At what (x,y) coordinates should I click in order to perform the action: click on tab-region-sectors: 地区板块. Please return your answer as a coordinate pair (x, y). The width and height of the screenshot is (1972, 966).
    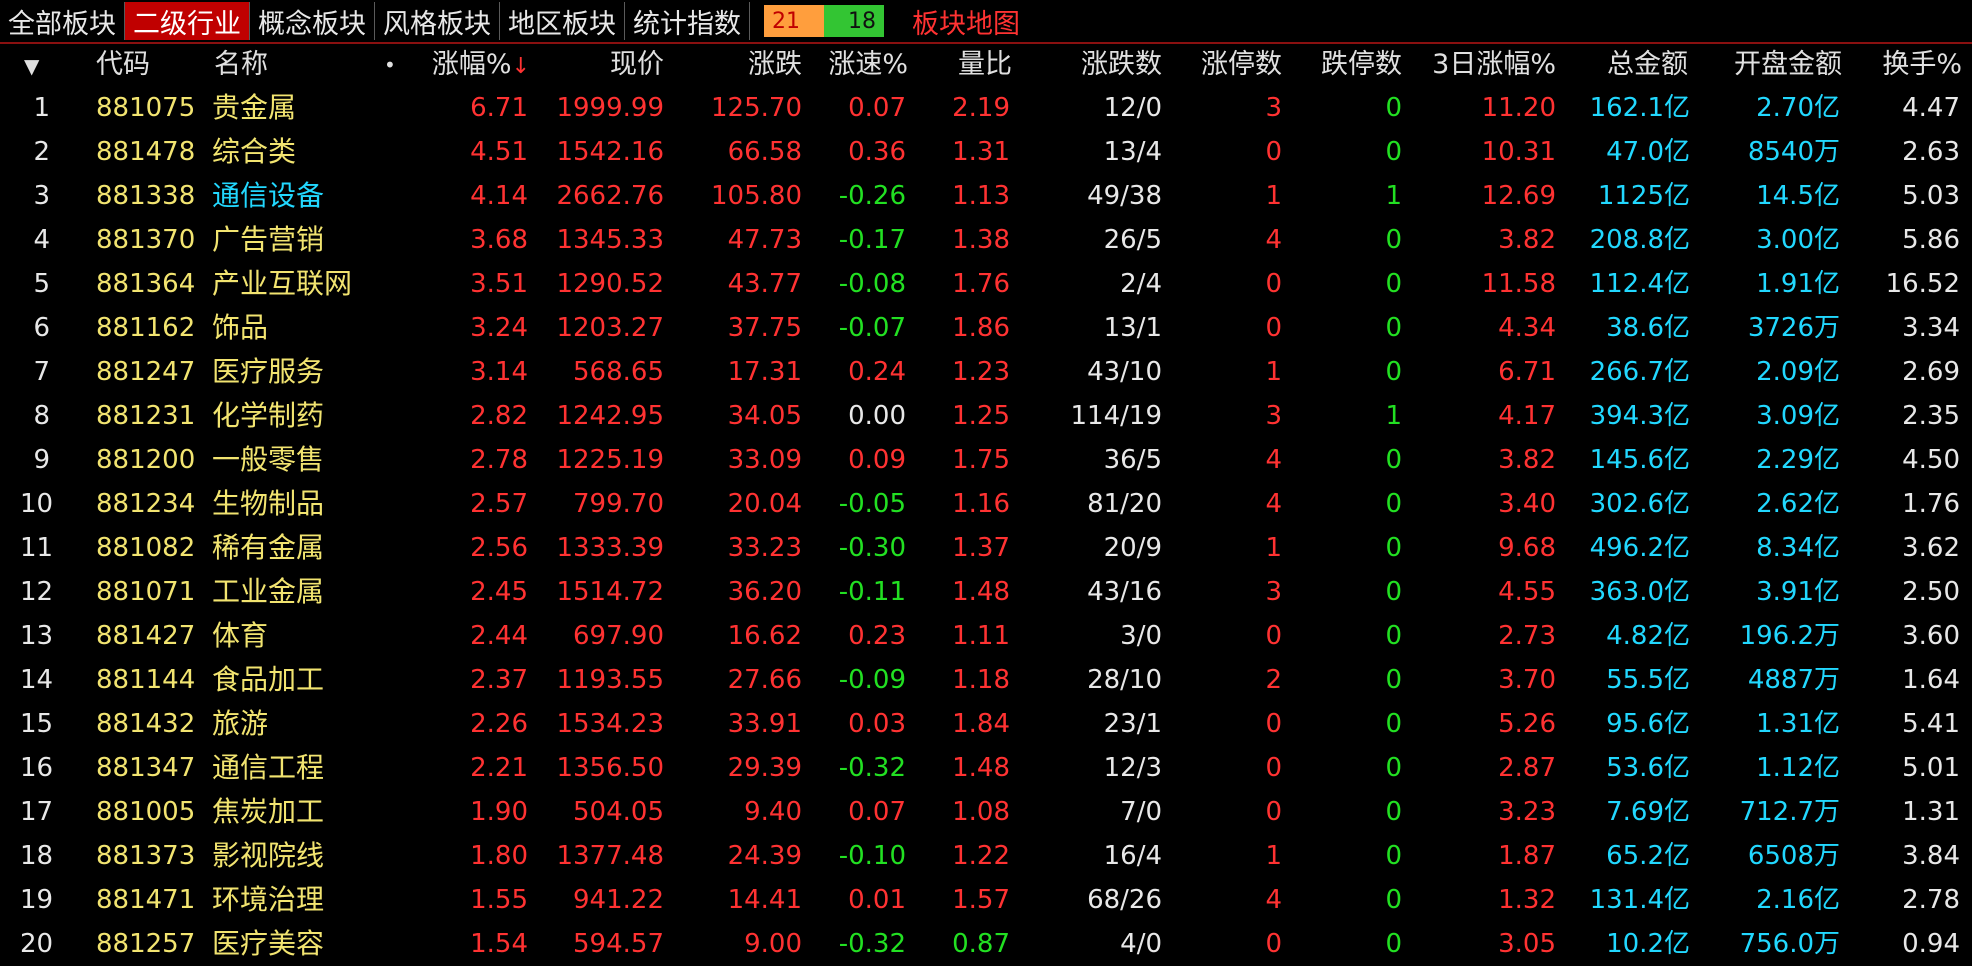
    Looking at the image, I should click on (562, 21).